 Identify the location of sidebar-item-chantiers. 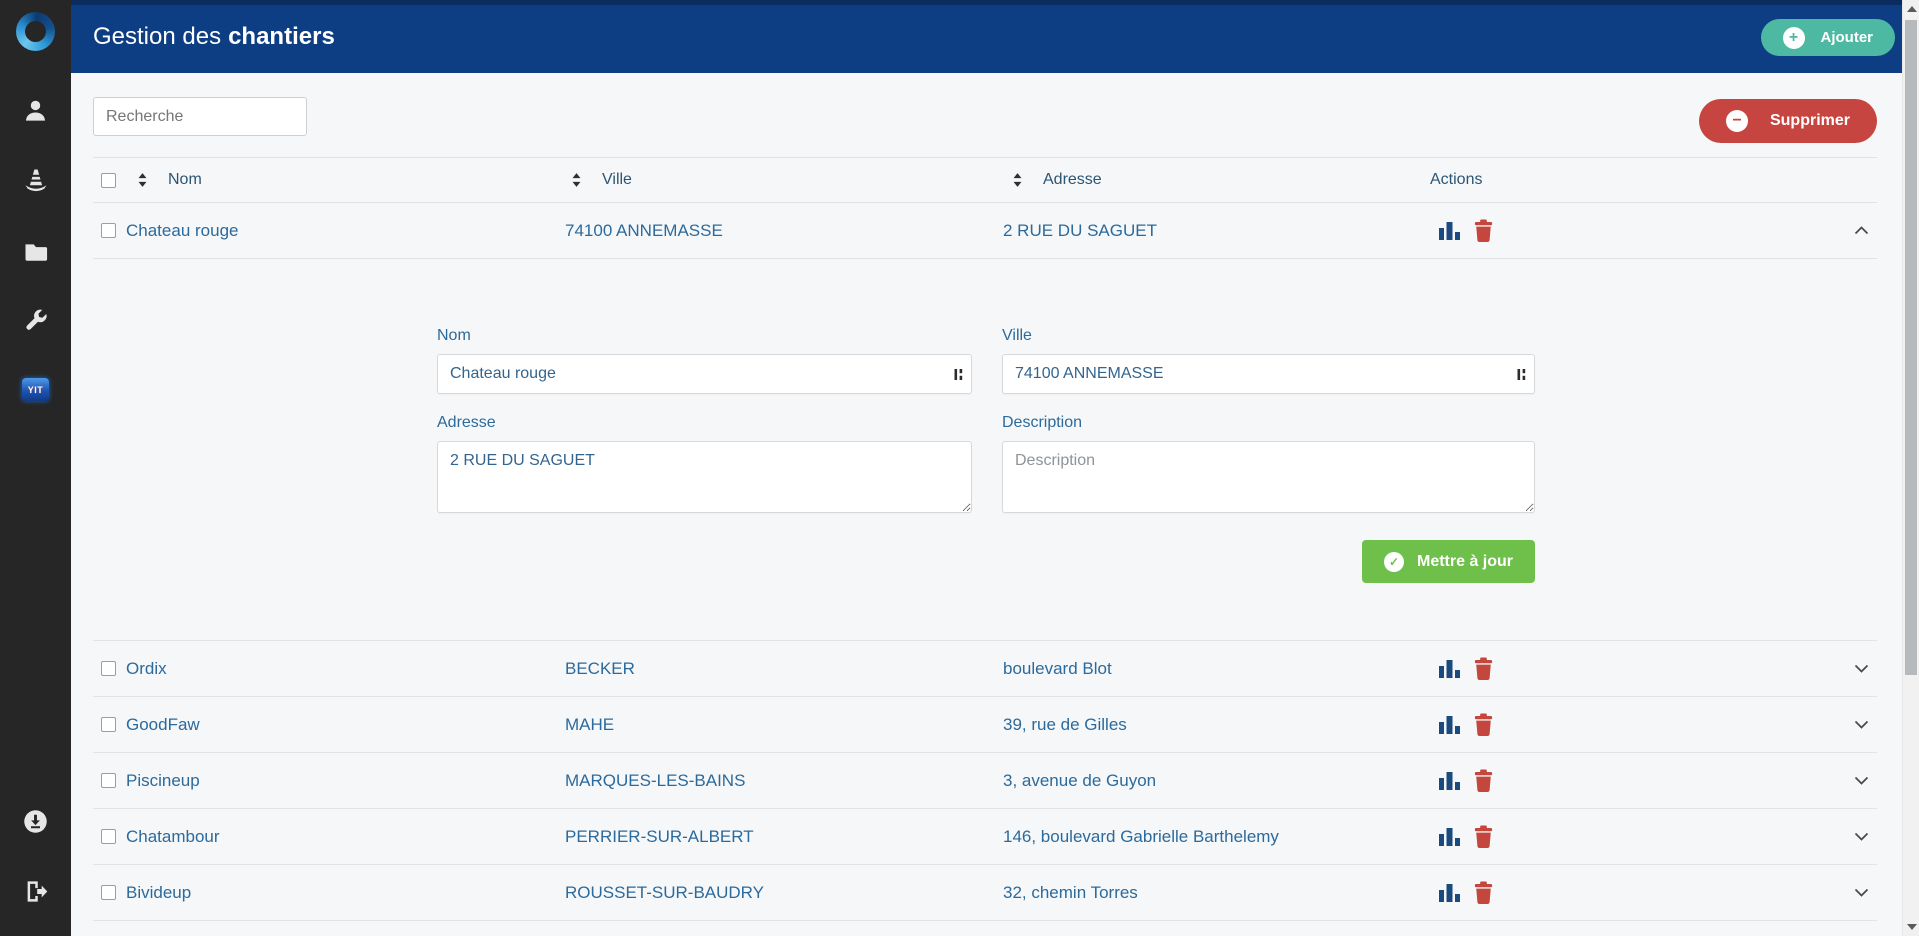
(35, 180).